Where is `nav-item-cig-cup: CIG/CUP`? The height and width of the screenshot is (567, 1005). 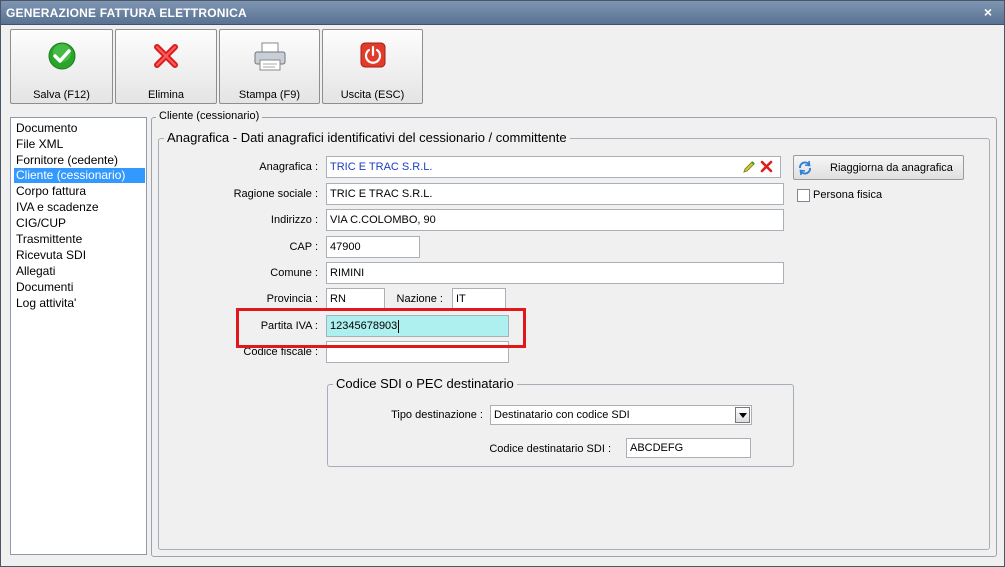 nav-item-cig-cup: CIG/CUP is located at coordinates (41, 223).